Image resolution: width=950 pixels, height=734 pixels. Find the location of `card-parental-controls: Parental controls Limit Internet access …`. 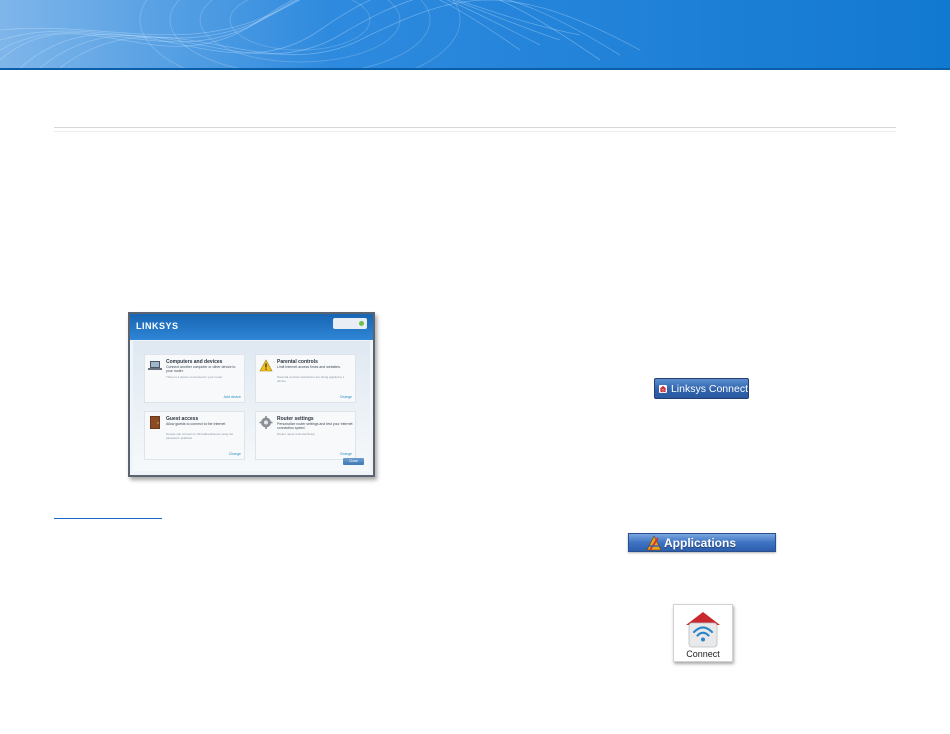

card-parental-controls: Parental controls Limit Internet access … is located at coordinates (305, 378).